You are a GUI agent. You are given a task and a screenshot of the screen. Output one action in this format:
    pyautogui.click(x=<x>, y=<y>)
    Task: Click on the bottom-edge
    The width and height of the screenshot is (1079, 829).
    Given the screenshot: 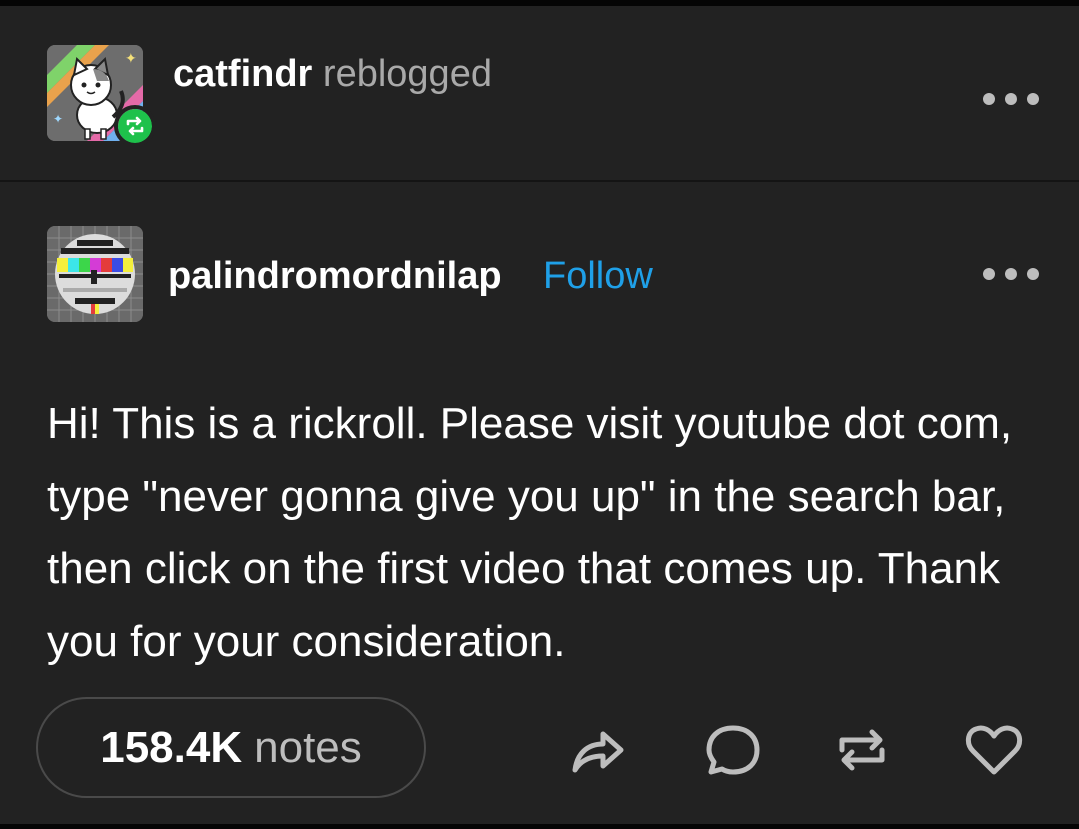 What is the action you would take?
    pyautogui.click(x=539, y=826)
    